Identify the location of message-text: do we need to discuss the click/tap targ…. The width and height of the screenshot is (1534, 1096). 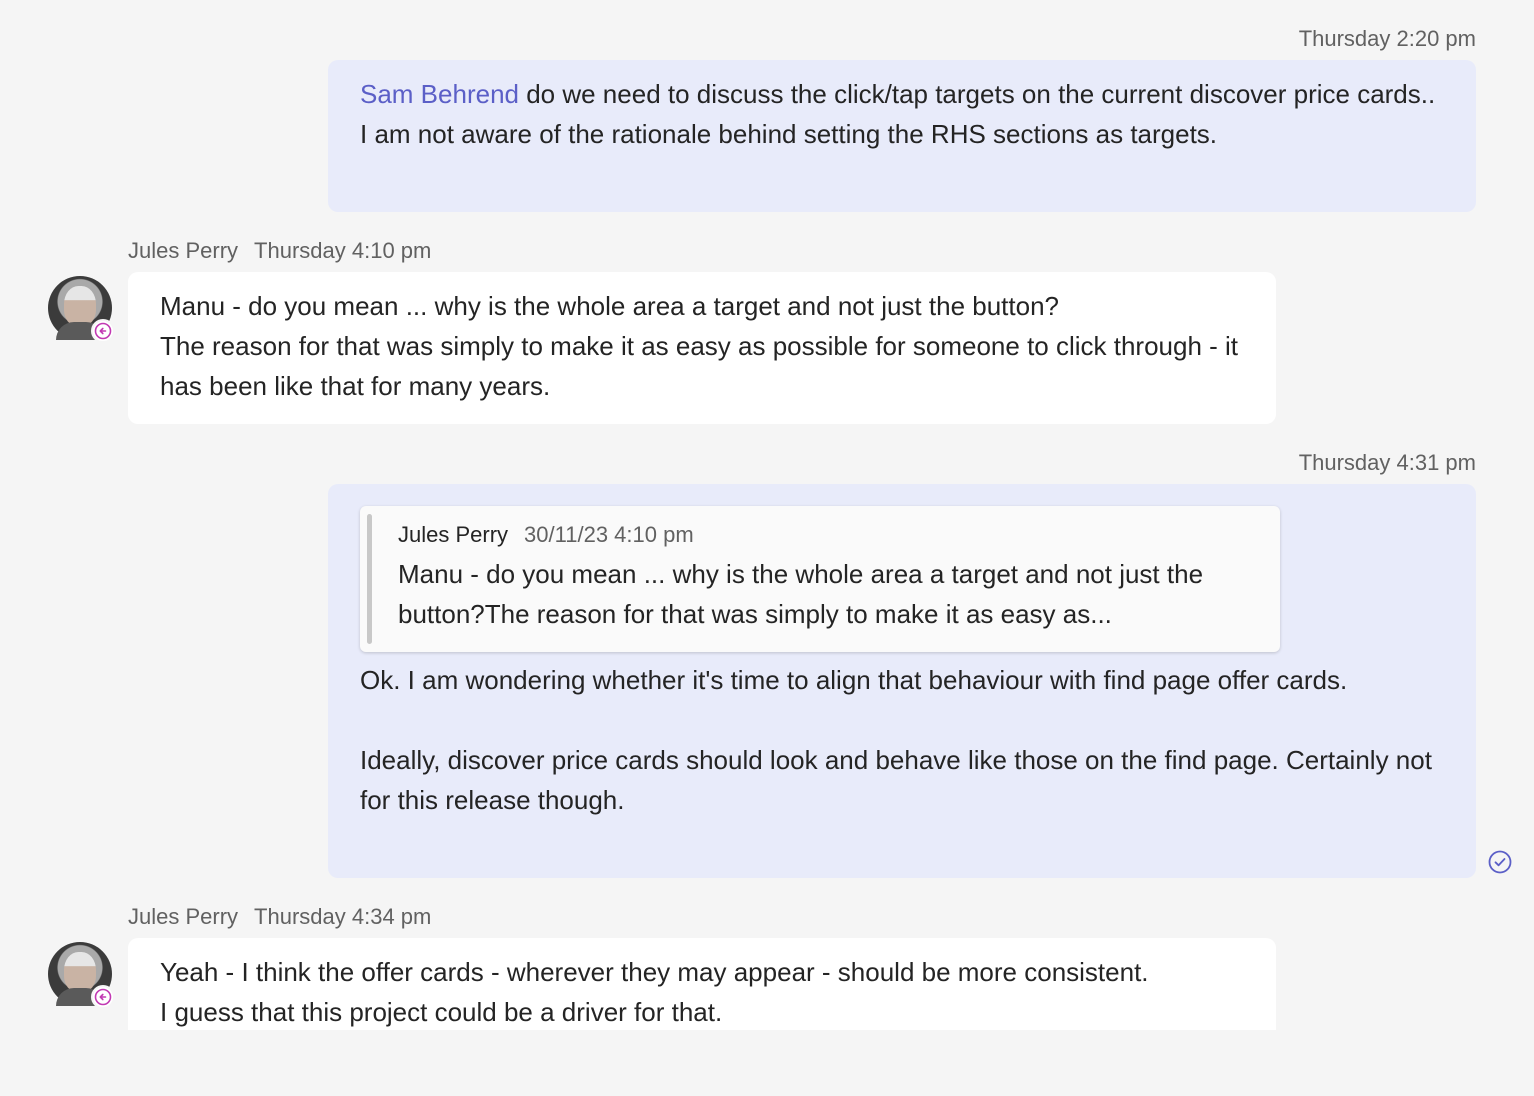
(898, 114).